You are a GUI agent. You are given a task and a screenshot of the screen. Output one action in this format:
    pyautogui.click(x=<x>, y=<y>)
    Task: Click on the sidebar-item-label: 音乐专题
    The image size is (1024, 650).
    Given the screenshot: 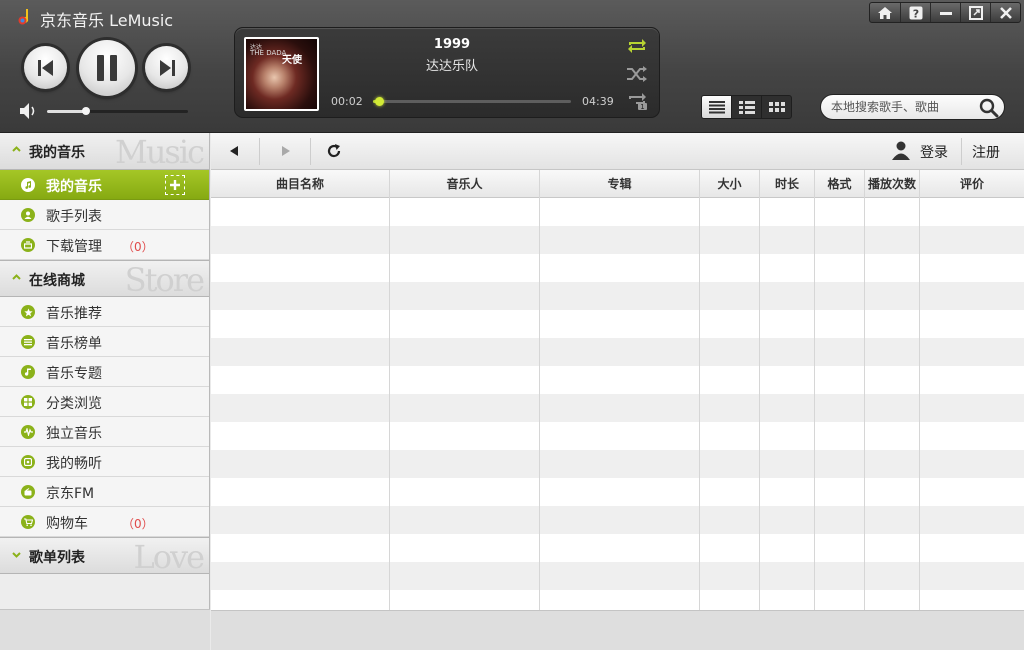 What is the action you would take?
    pyautogui.click(x=74, y=374)
    